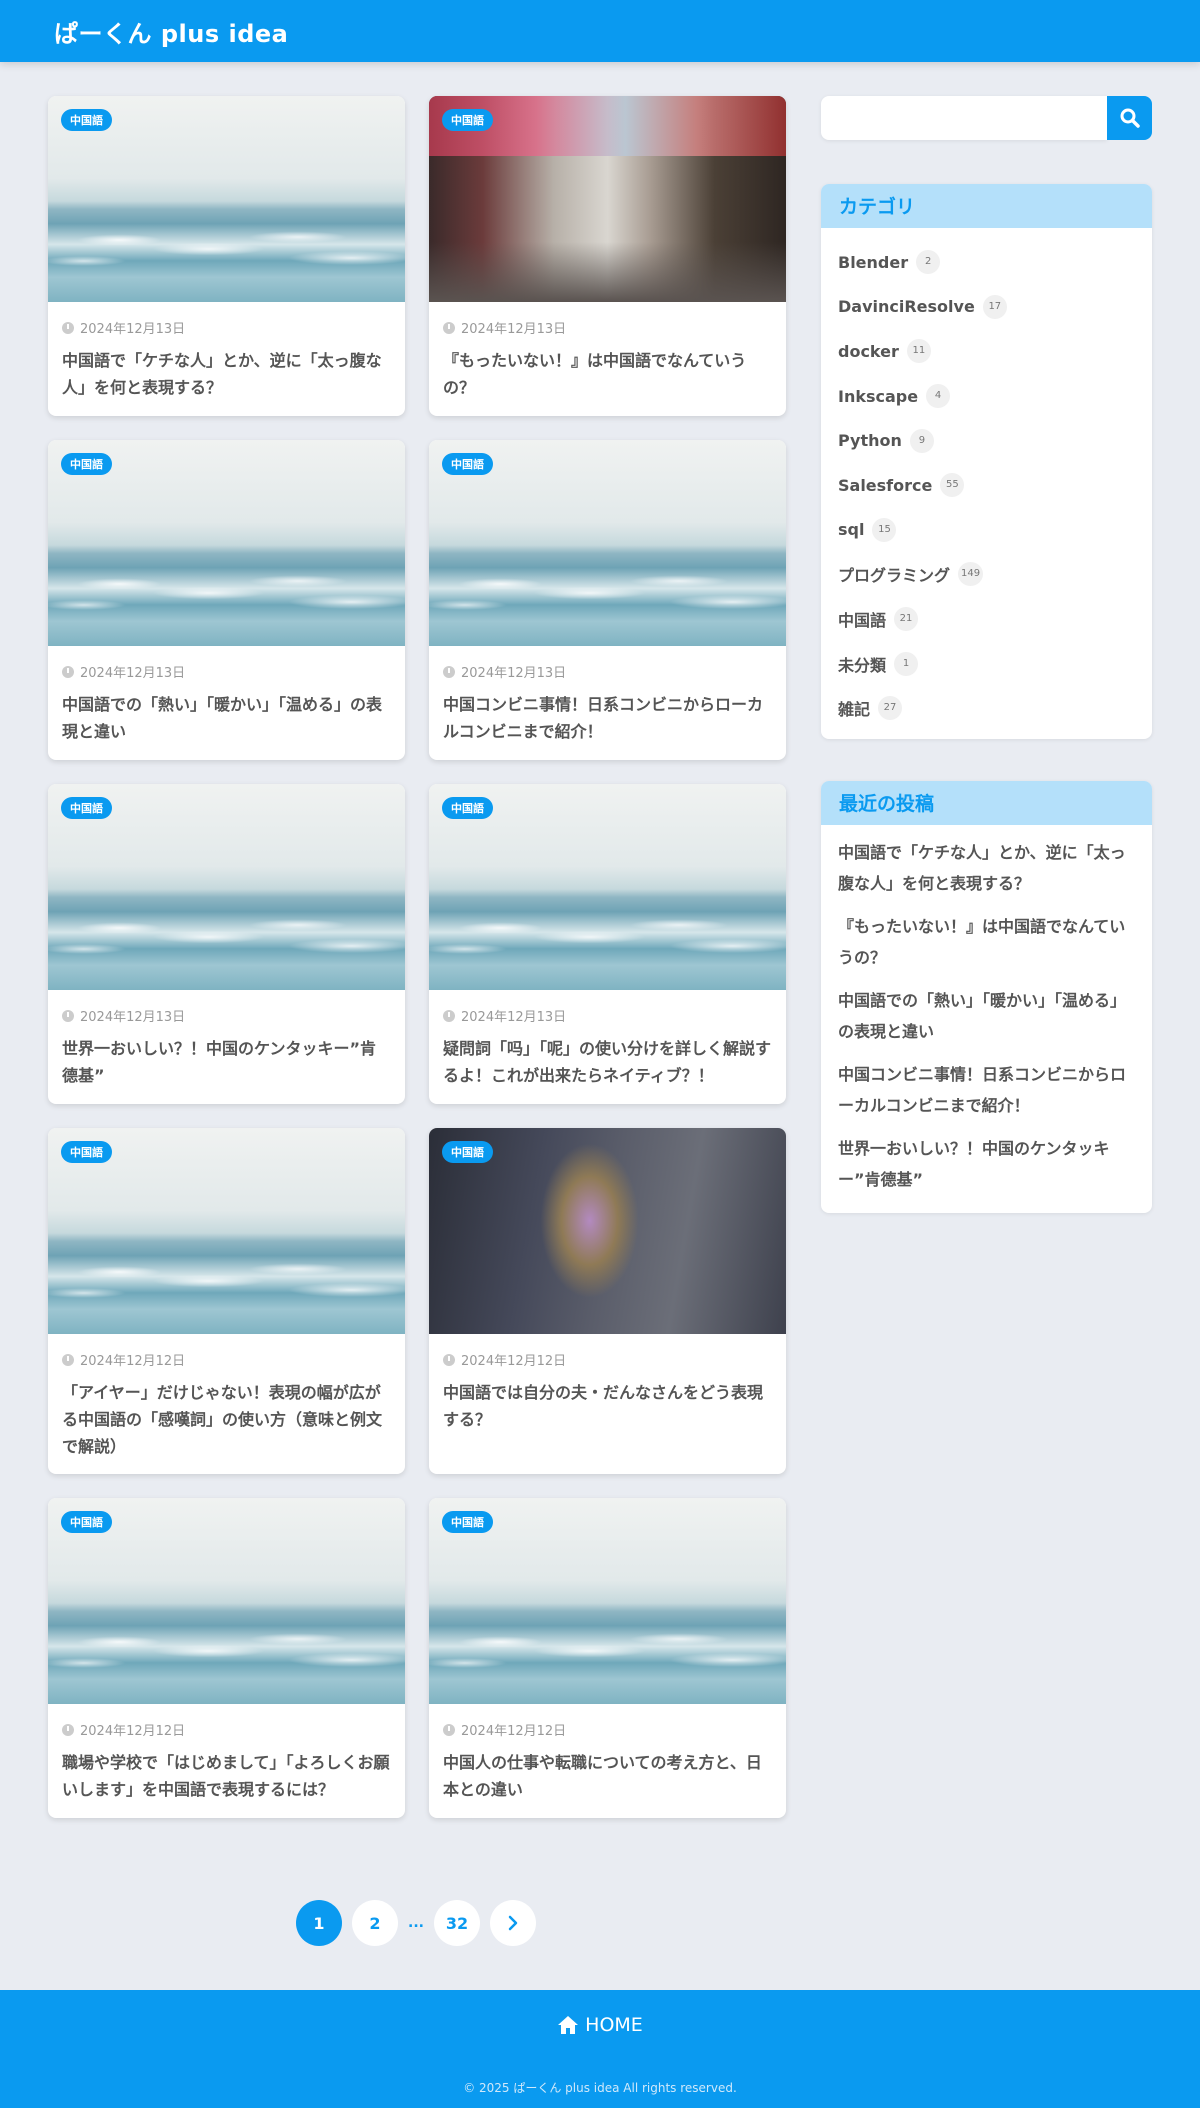 The image size is (1200, 2108). Describe the element at coordinates (986, 663) in the screenshot. I see `category-item: 未分類 1` at that location.